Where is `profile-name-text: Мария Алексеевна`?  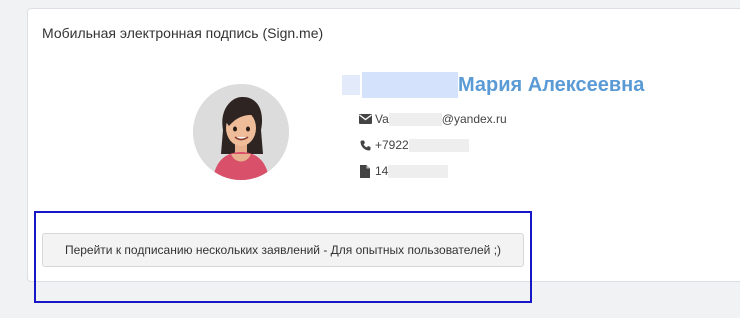 profile-name-text: Мария Алексеевна is located at coordinates (551, 84).